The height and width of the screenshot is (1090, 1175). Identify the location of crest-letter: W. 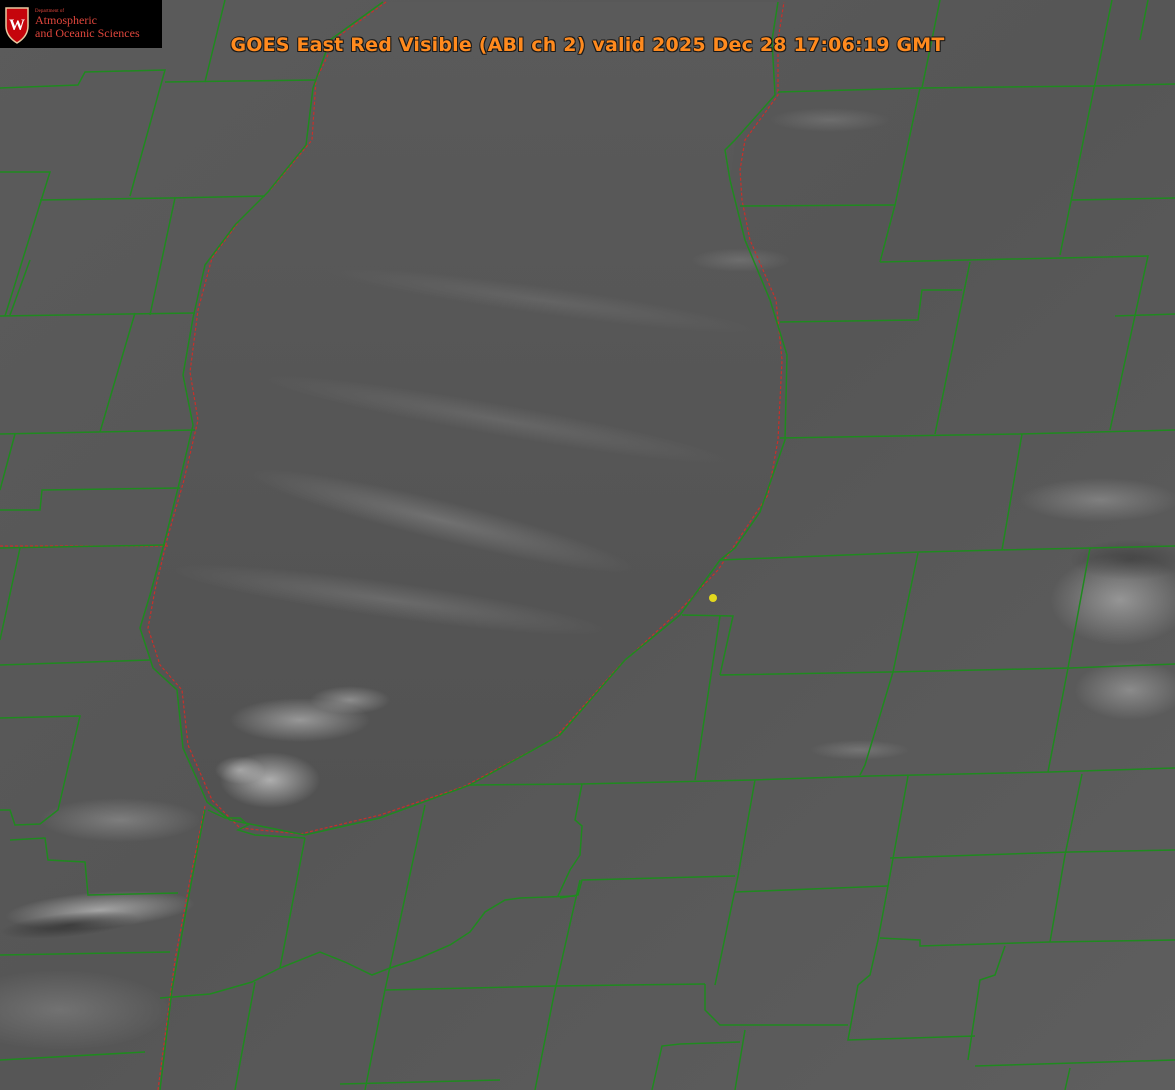
(17, 25).